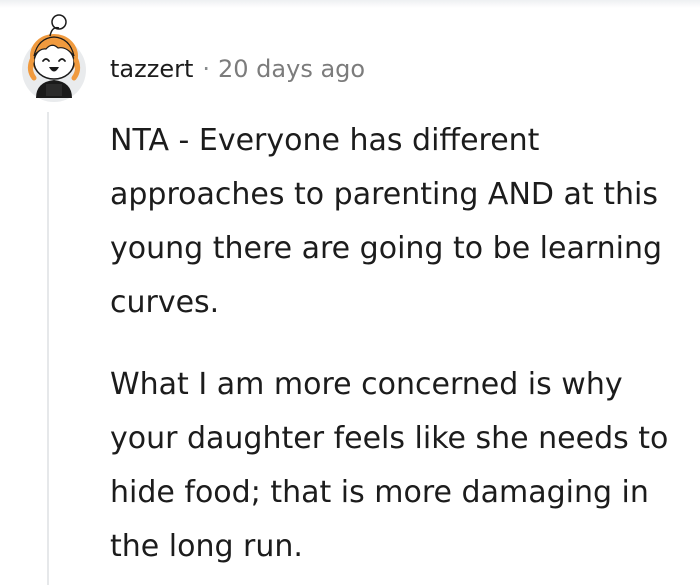 Image resolution: width=700 pixels, height=585 pixels. Describe the element at coordinates (48, 348) in the screenshot. I see `thread-line` at that location.